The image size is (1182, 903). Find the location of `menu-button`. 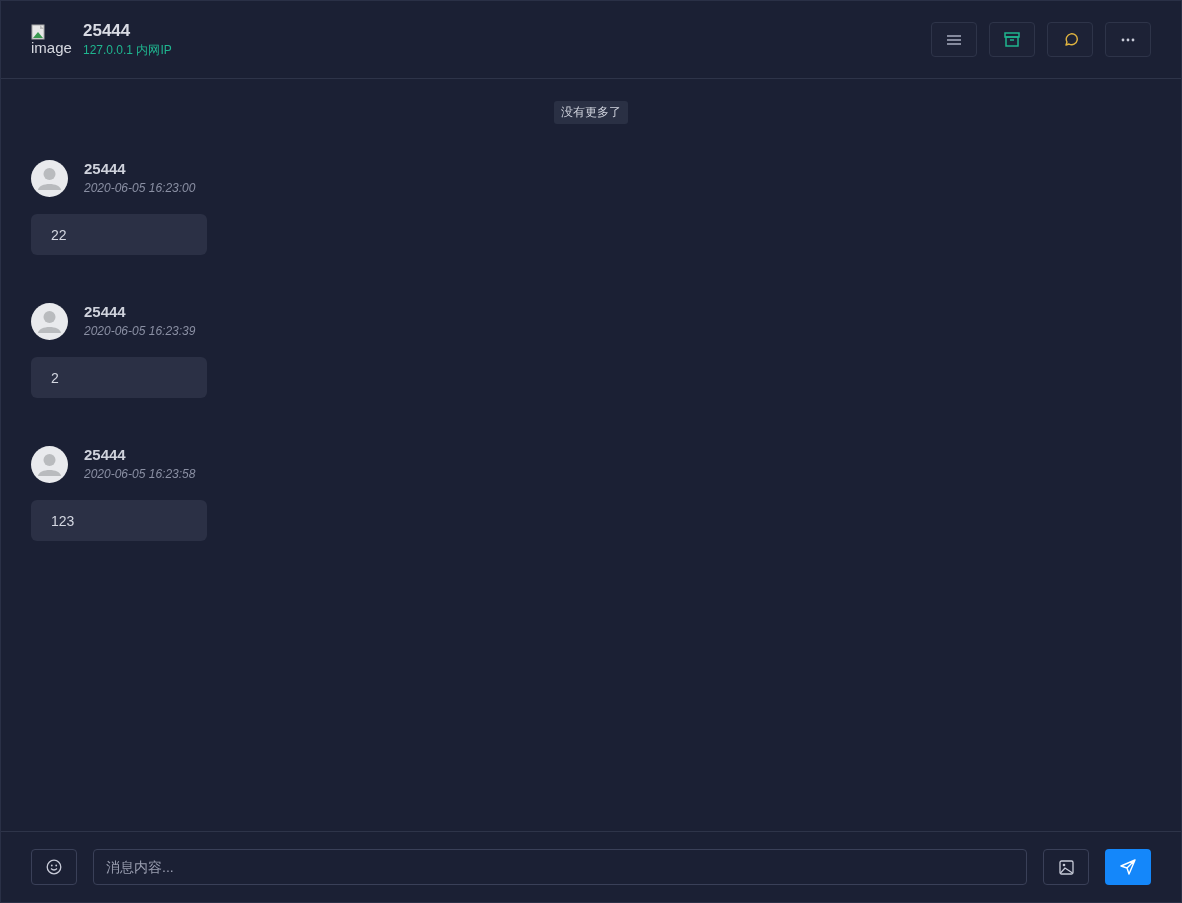

menu-button is located at coordinates (954, 39).